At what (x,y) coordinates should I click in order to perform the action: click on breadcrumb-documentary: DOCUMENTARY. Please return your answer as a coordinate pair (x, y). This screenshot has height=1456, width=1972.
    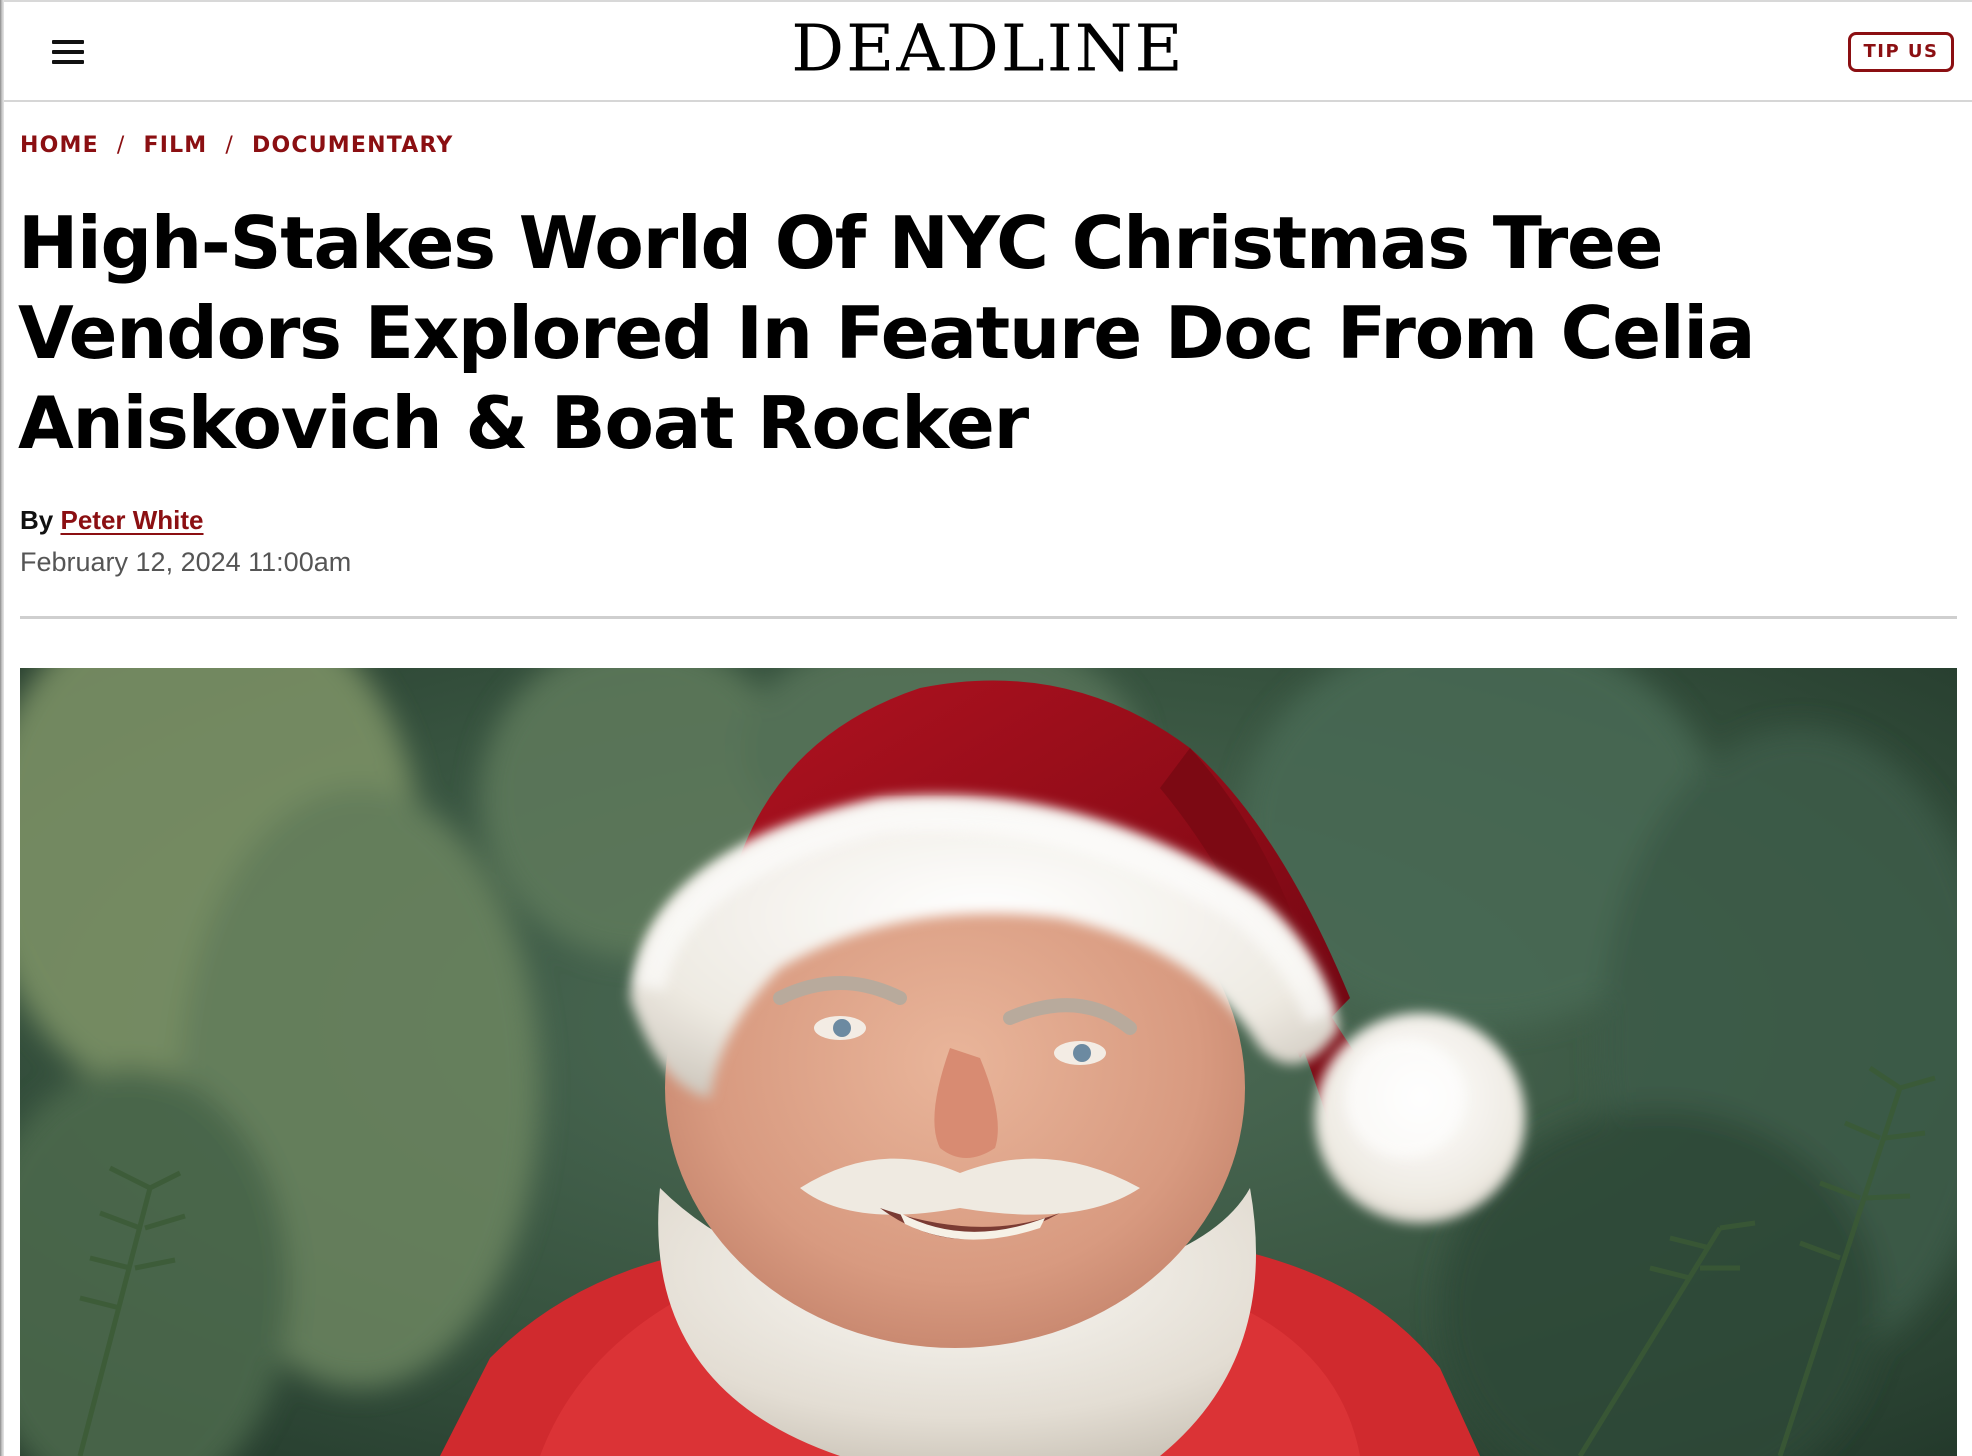
    Looking at the image, I should click on (353, 145).